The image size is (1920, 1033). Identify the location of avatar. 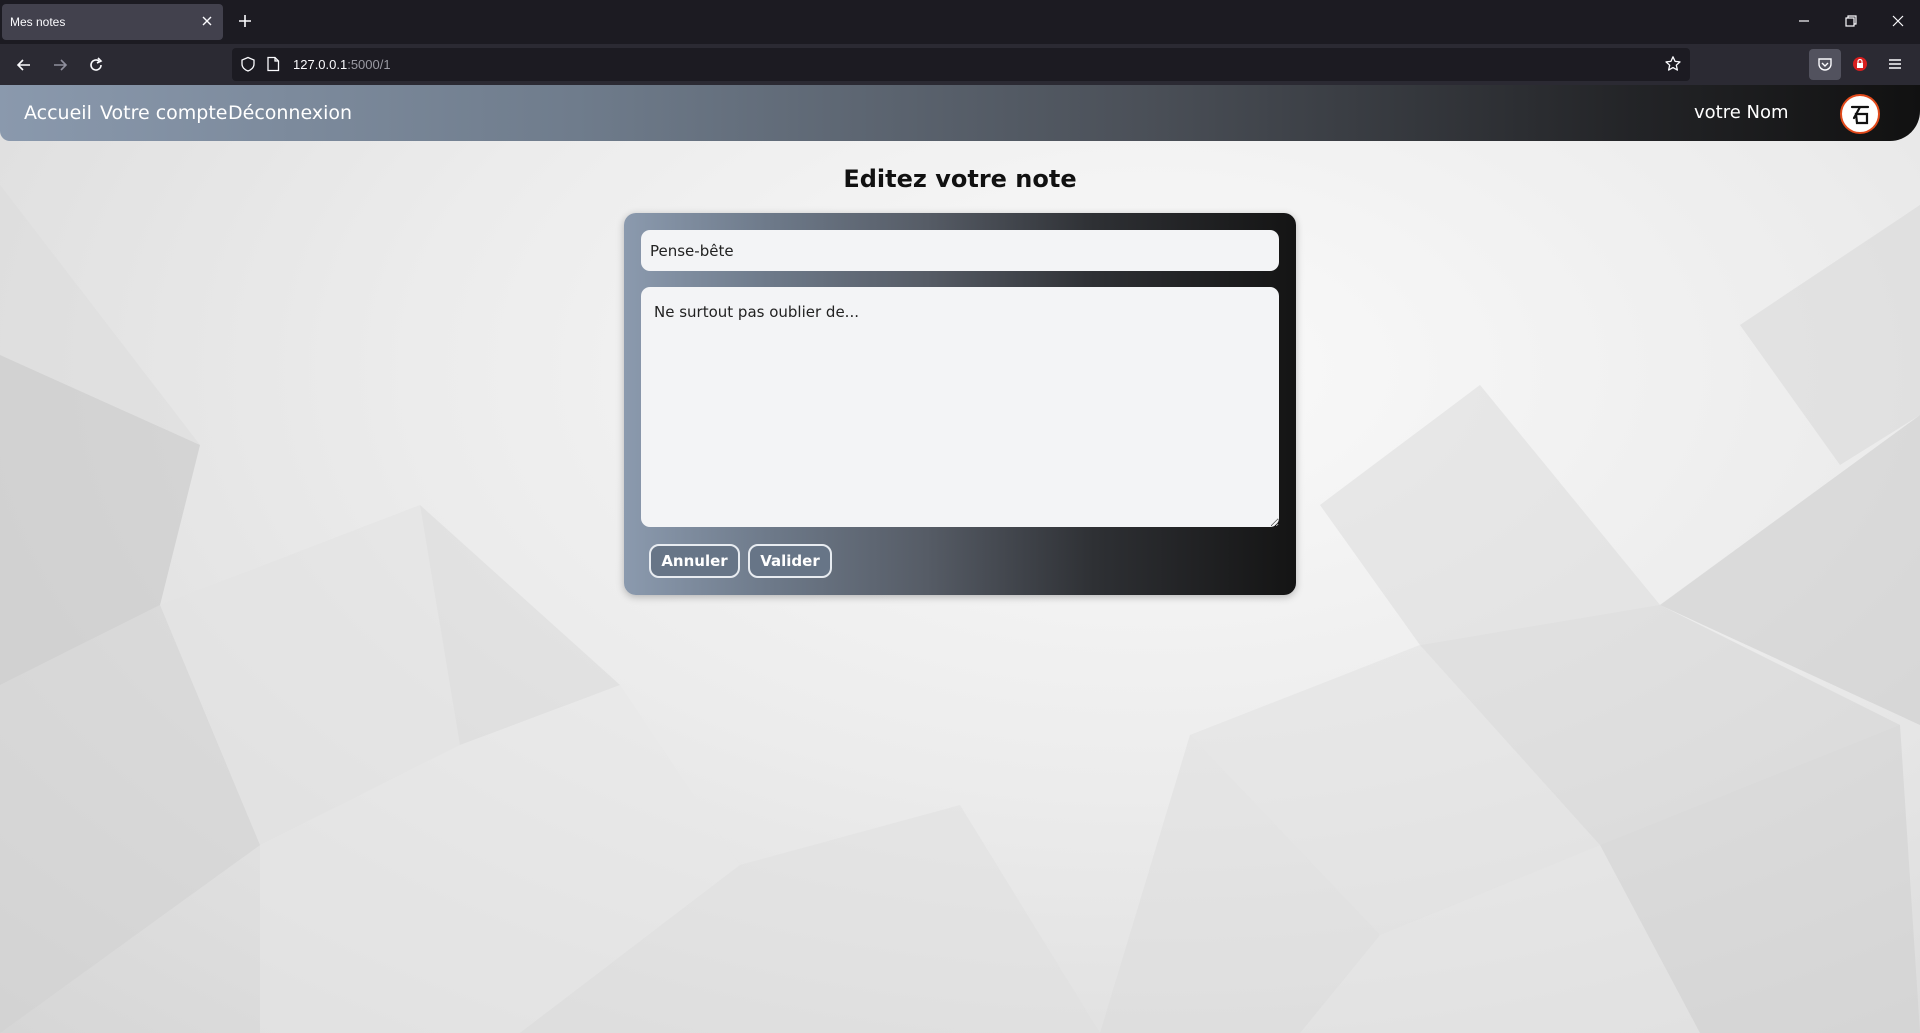
(1860, 114).